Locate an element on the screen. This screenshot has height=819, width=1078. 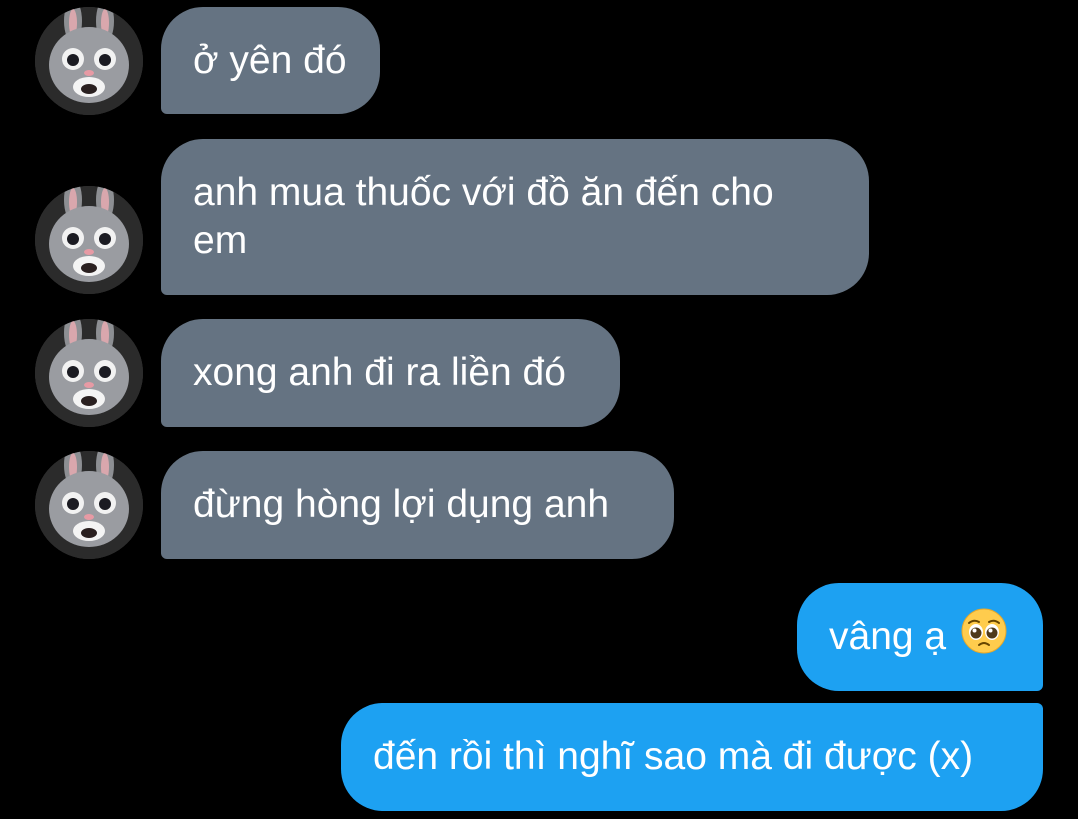
message-text: anh mua thuốc với đồ ăn đến cho em is located at coordinates (483, 216).